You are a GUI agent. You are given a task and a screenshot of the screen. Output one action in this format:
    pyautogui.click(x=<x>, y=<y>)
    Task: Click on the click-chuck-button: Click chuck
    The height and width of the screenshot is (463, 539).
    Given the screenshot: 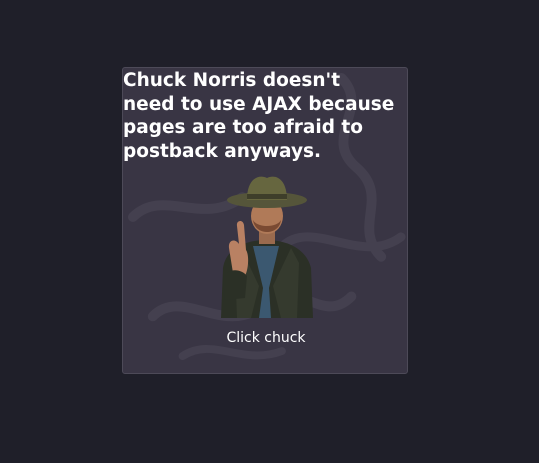 What is the action you would take?
    pyautogui.click(x=265, y=338)
    